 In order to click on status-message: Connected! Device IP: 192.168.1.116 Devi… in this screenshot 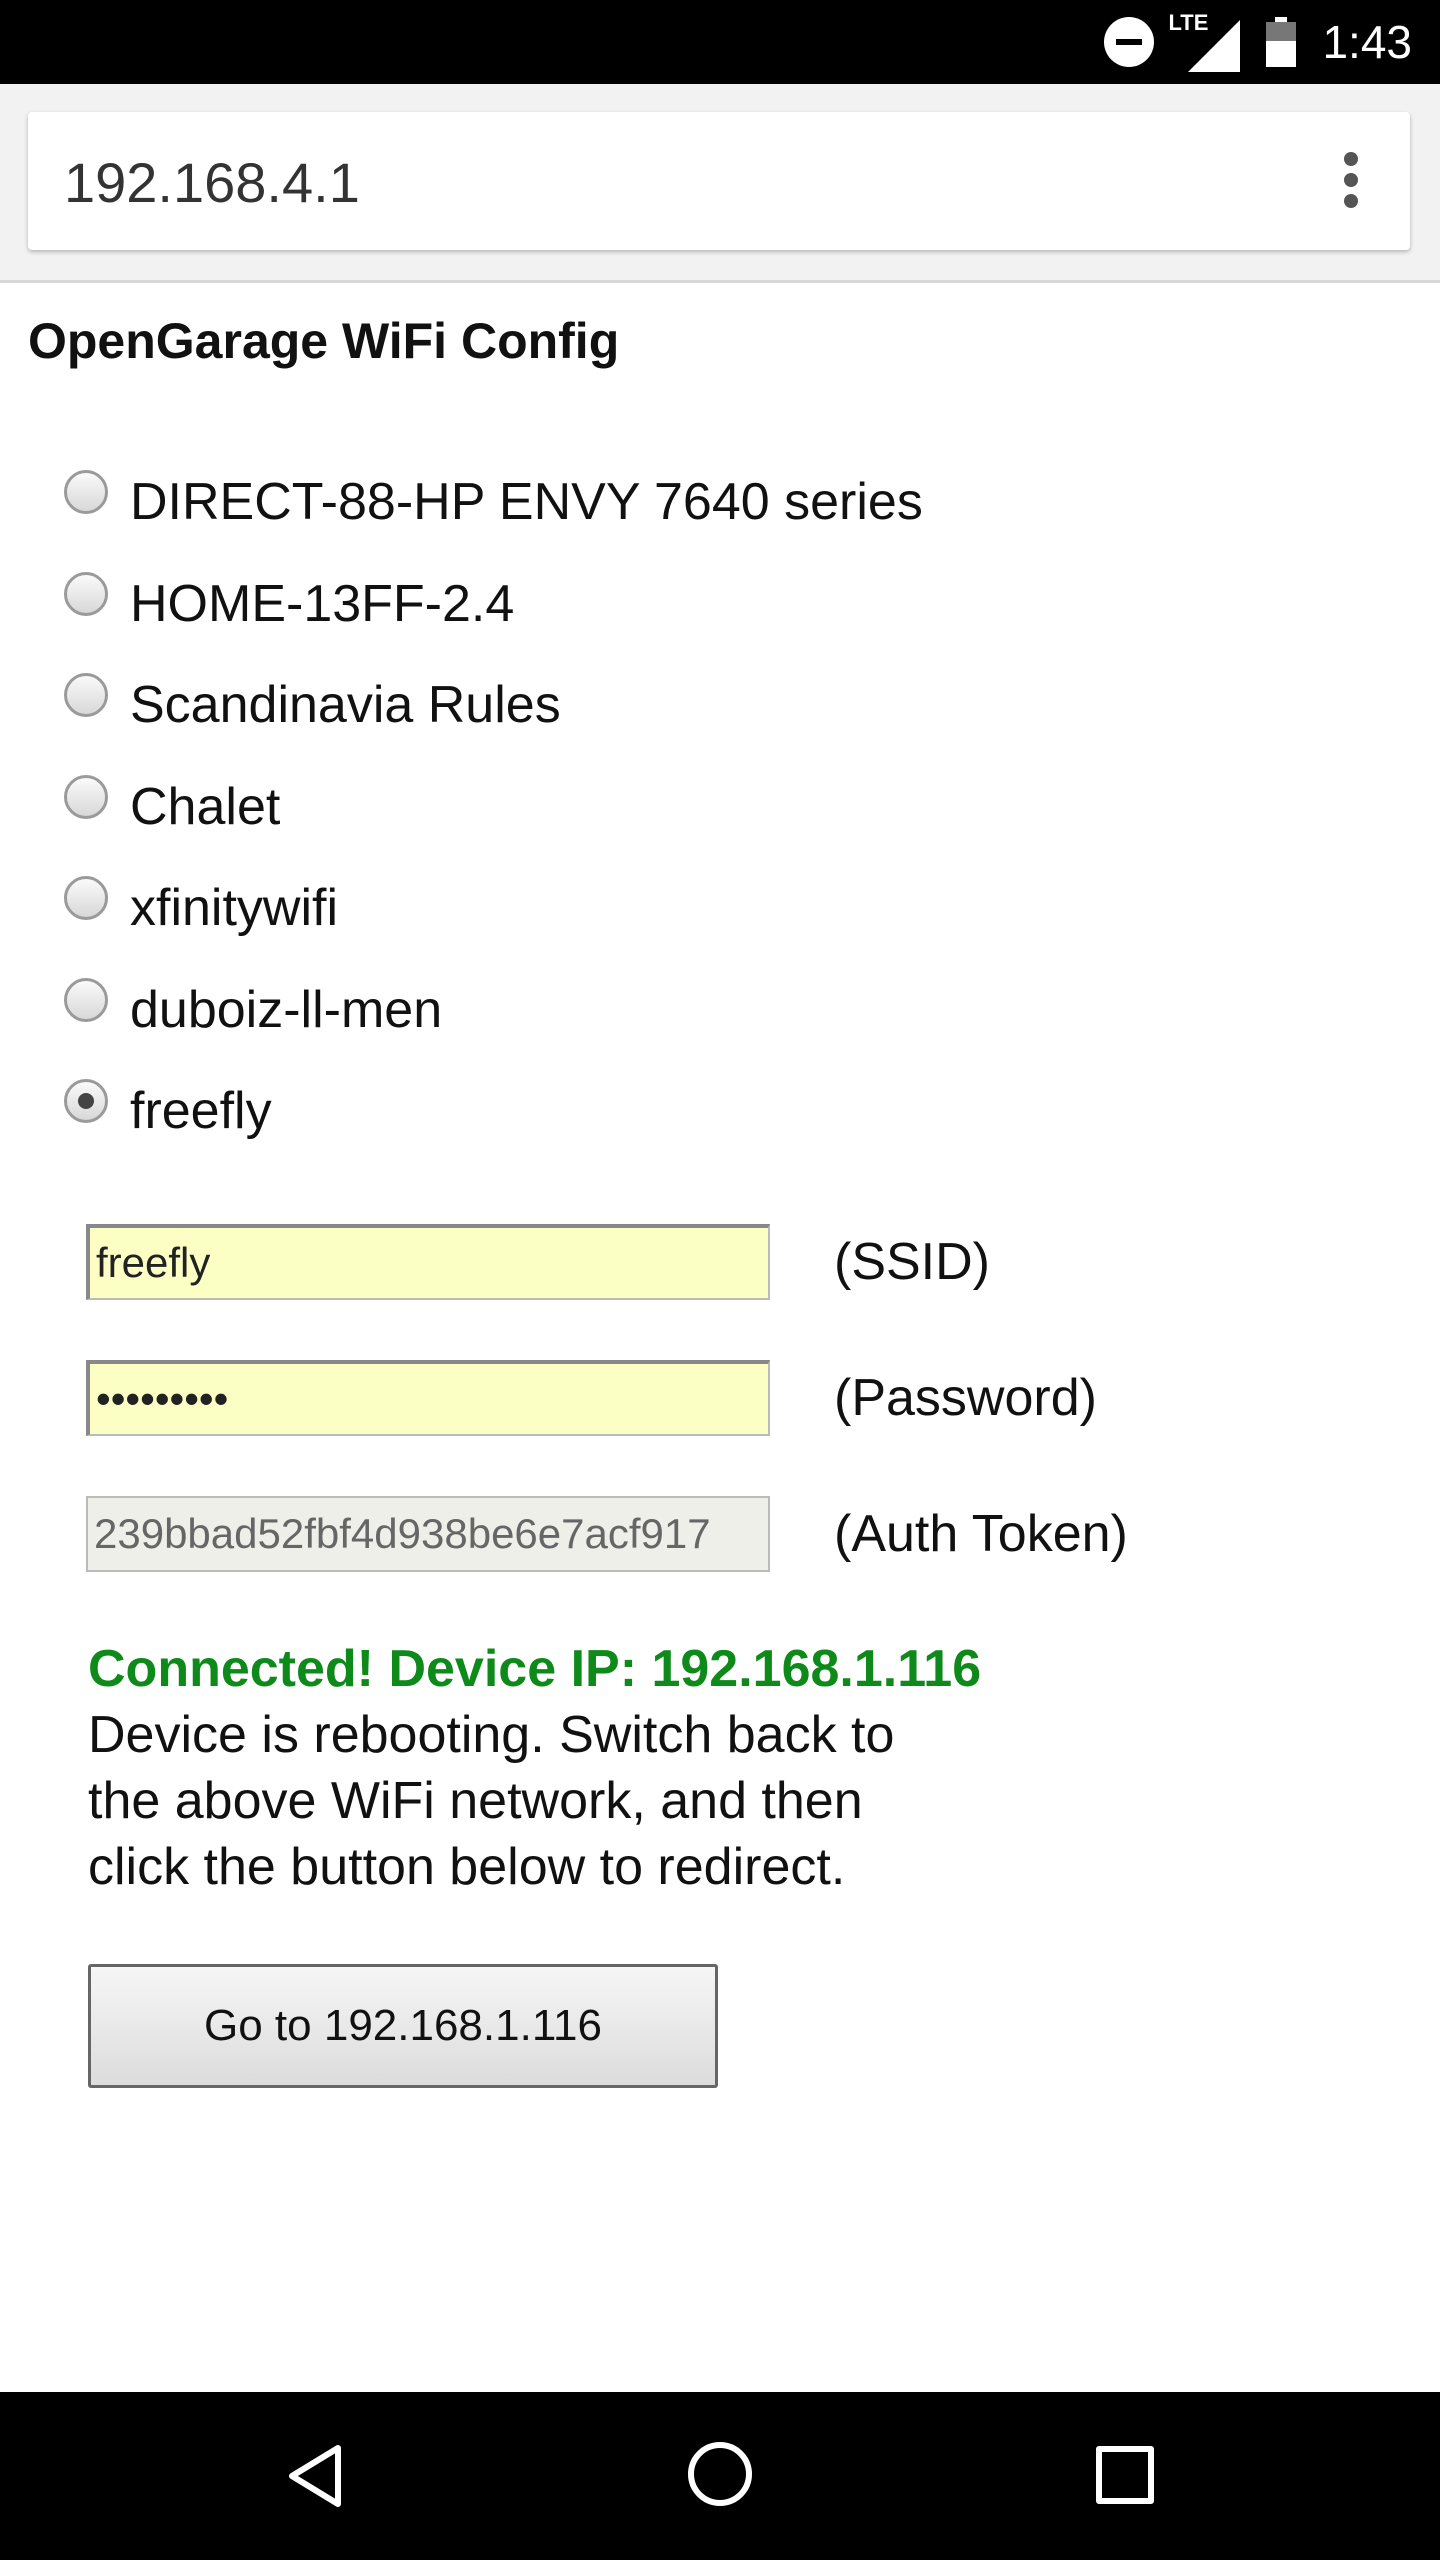, I will do `click(638, 1768)`.